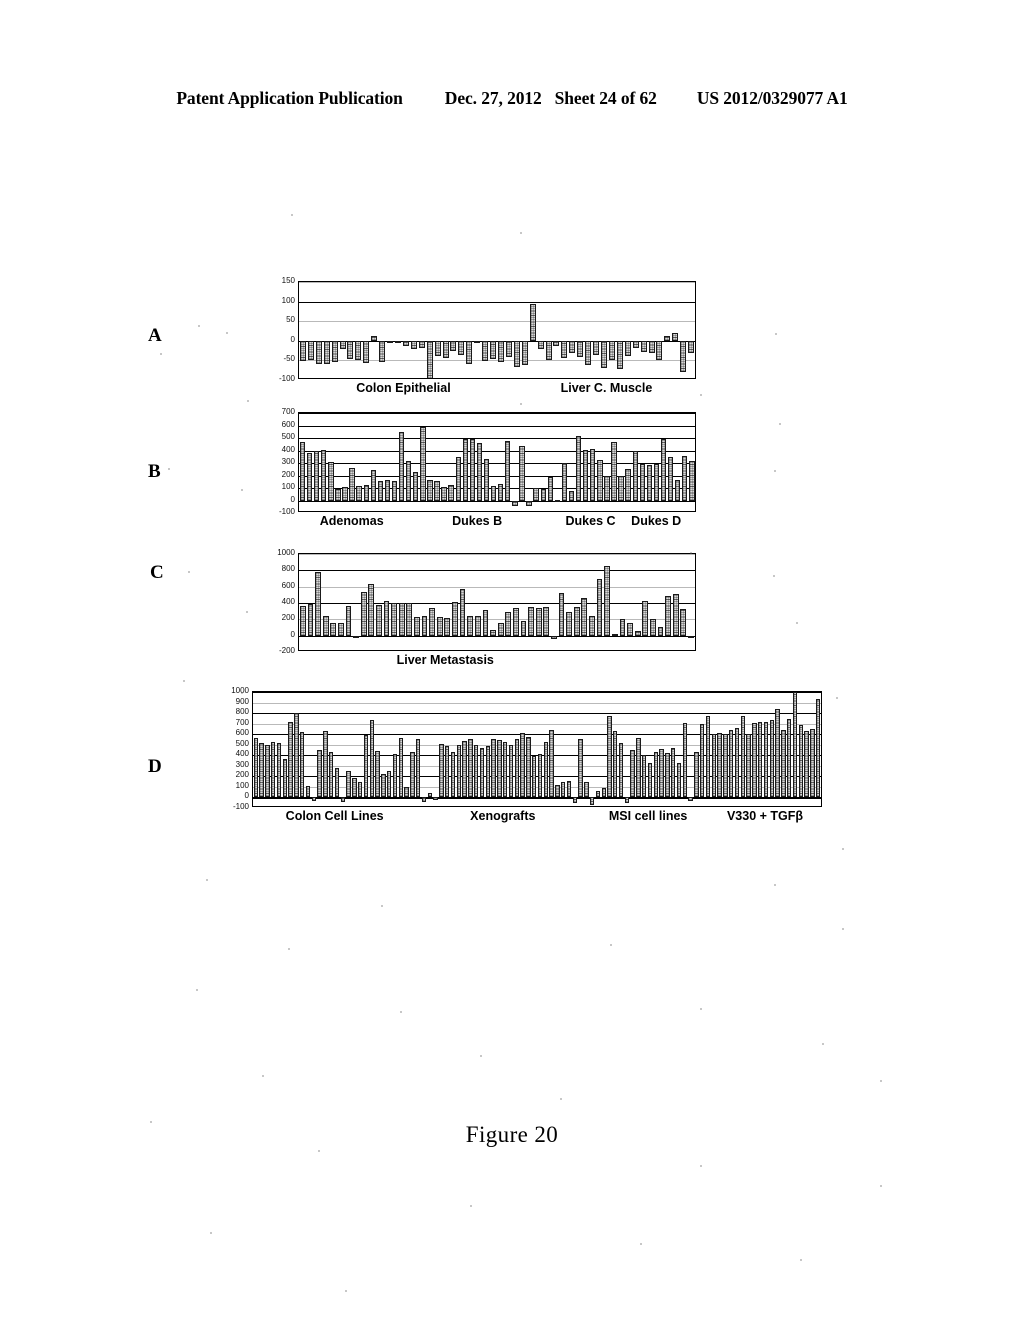 The width and height of the screenshot is (1024, 1320). What do you see at coordinates (240, 690) in the screenshot?
I see `y-tick-label: 1000` at bounding box center [240, 690].